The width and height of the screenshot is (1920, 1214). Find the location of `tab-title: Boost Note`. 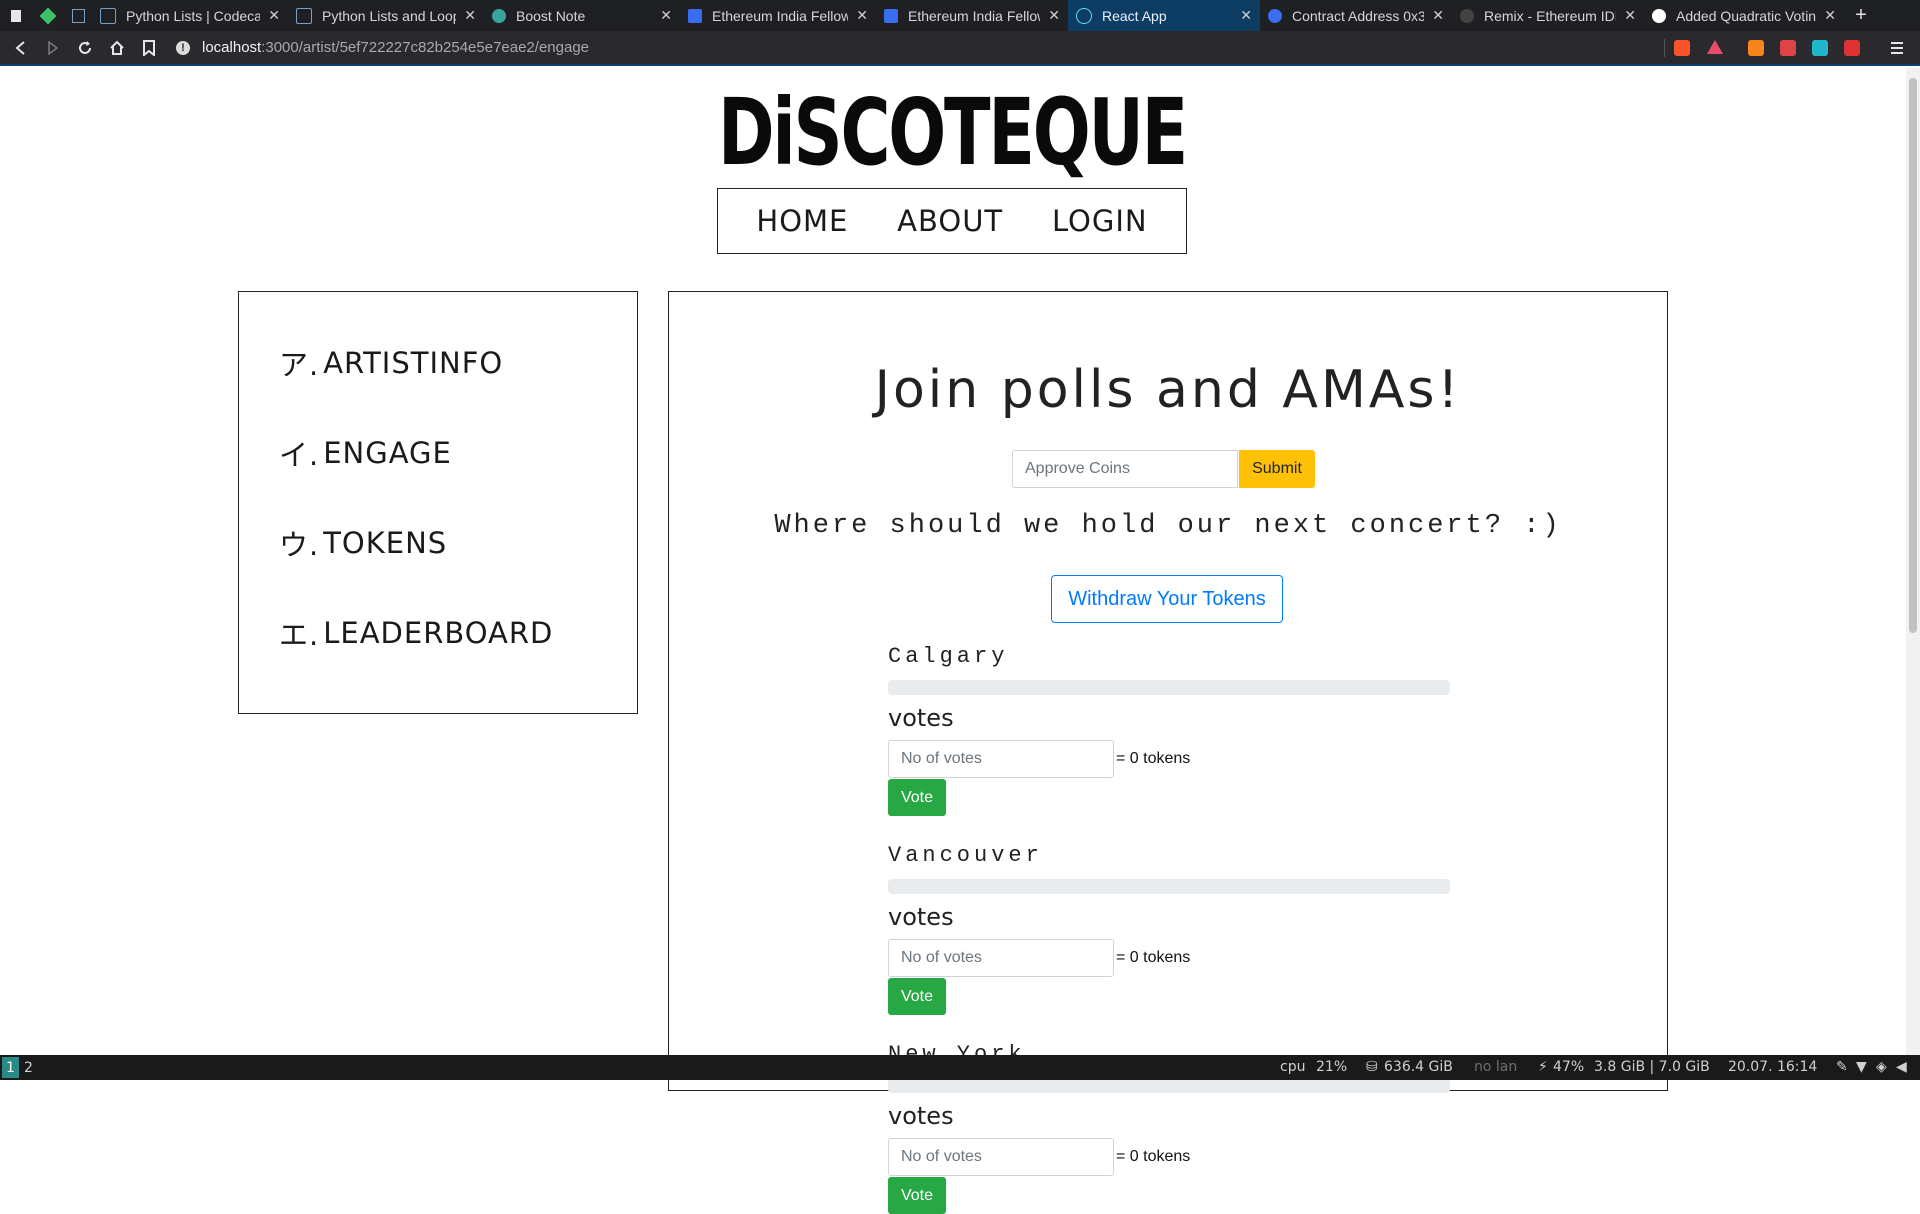

tab-title: Boost Note is located at coordinates (551, 15).